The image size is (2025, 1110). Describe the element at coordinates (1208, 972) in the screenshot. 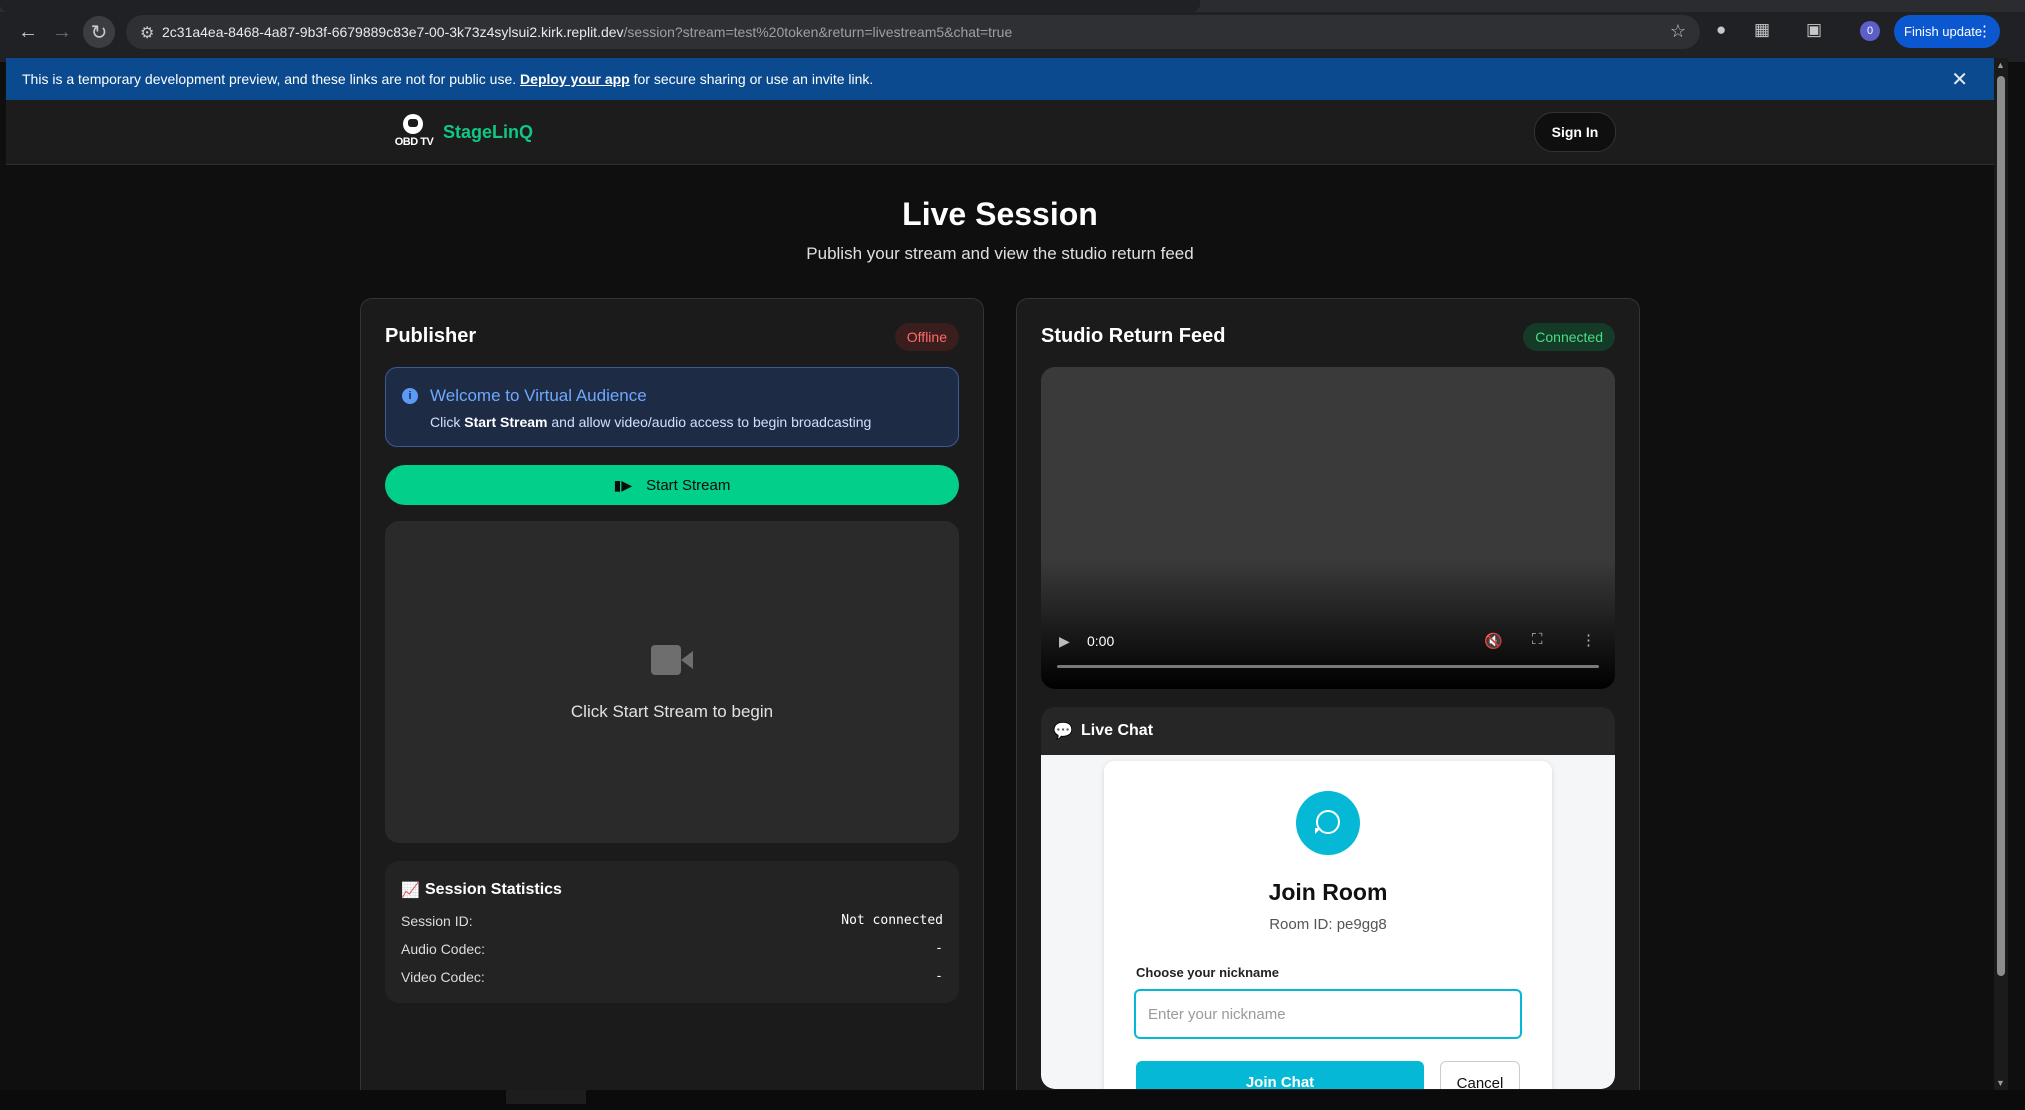

I see `nickname-label: Choose your nickname` at that location.